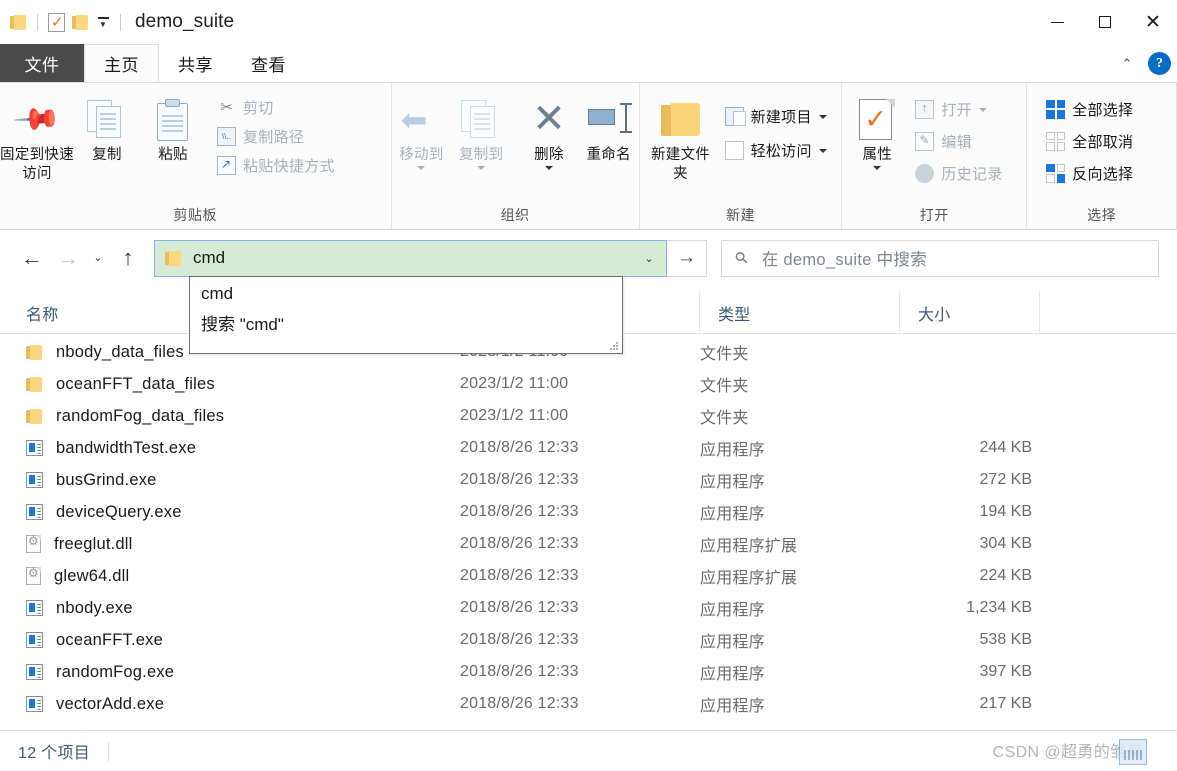 This screenshot has height=771, width=1177. What do you see at coordinates (609, 128) in the screenshot?
I see `rename-button: 重命名` at bounding box center [609, 128].